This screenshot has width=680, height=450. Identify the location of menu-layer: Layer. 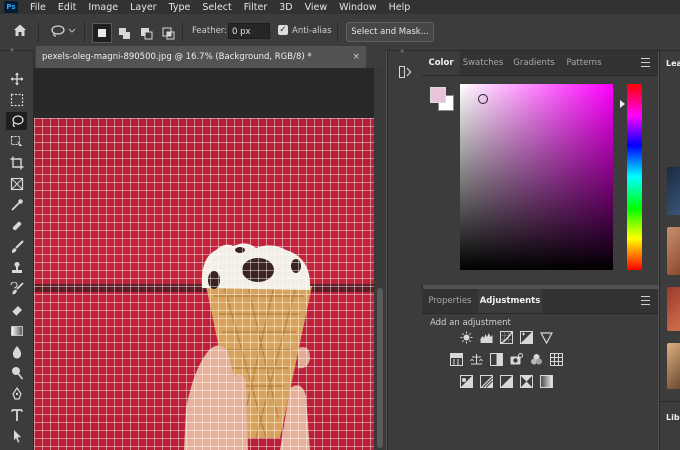
(143, 7).